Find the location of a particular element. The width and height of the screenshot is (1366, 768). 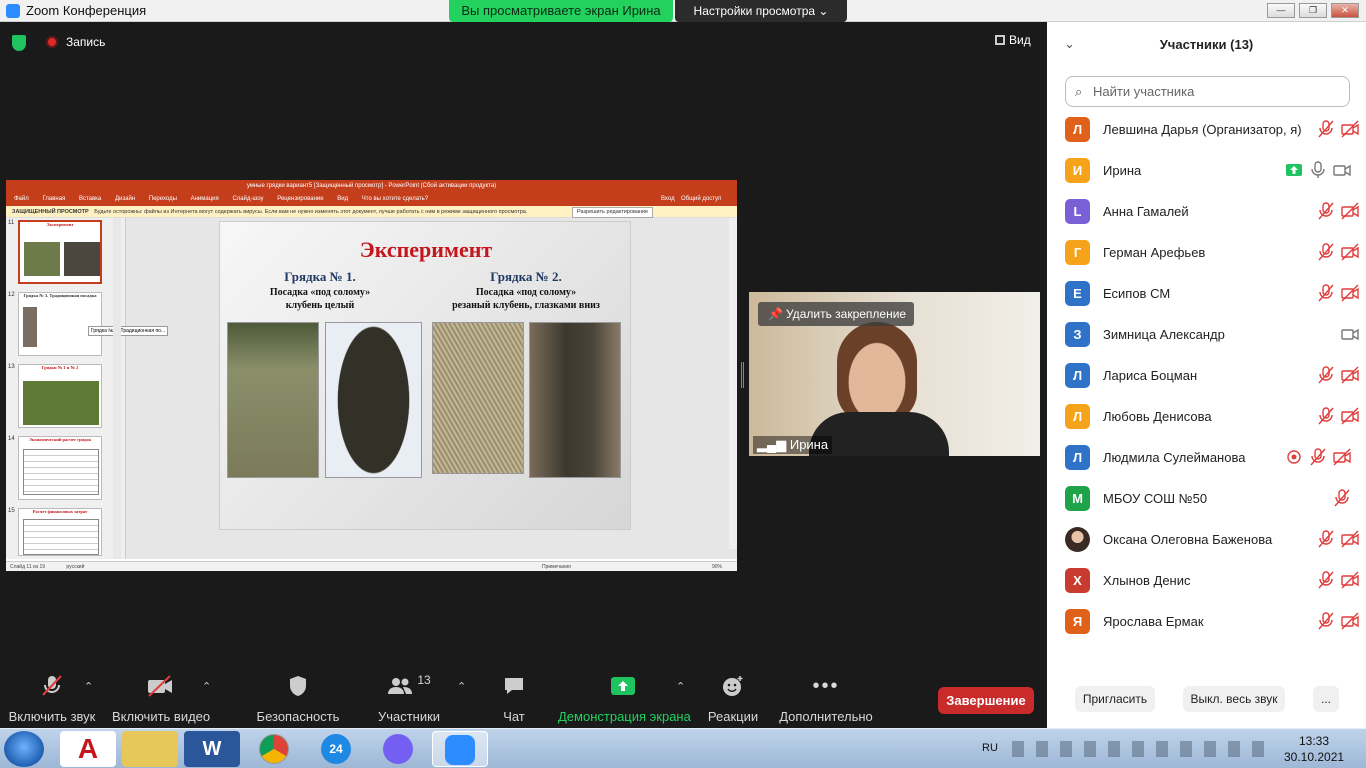

language-indicator: RU is located at coordinates (990, 748).